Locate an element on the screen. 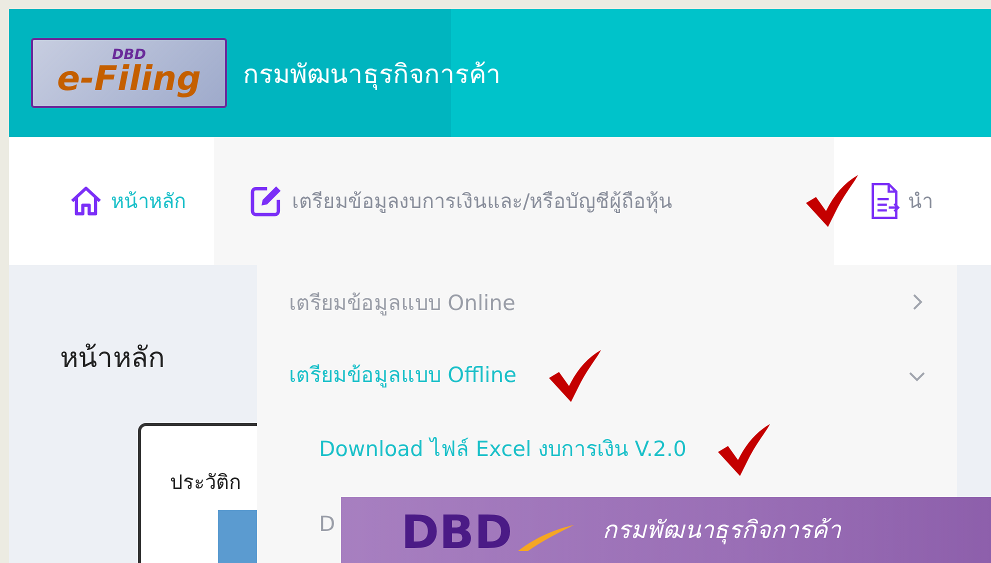  document-icon is located at coordinates (885, 201).